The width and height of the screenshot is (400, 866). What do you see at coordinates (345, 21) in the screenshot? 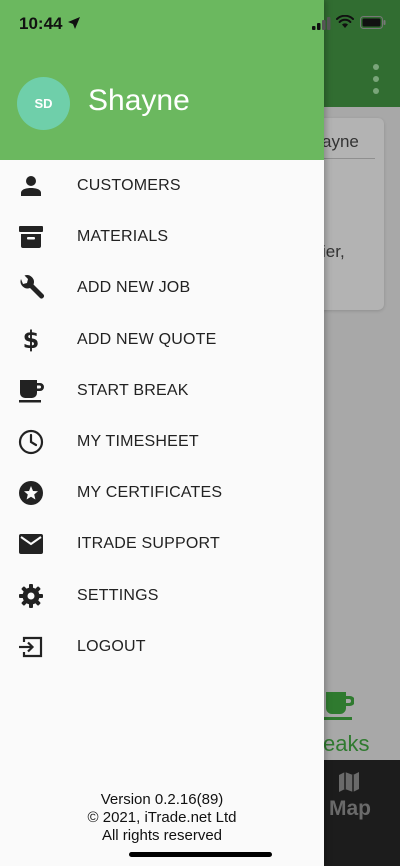
I see `wifi-icon` at bounding box center [345, 21].